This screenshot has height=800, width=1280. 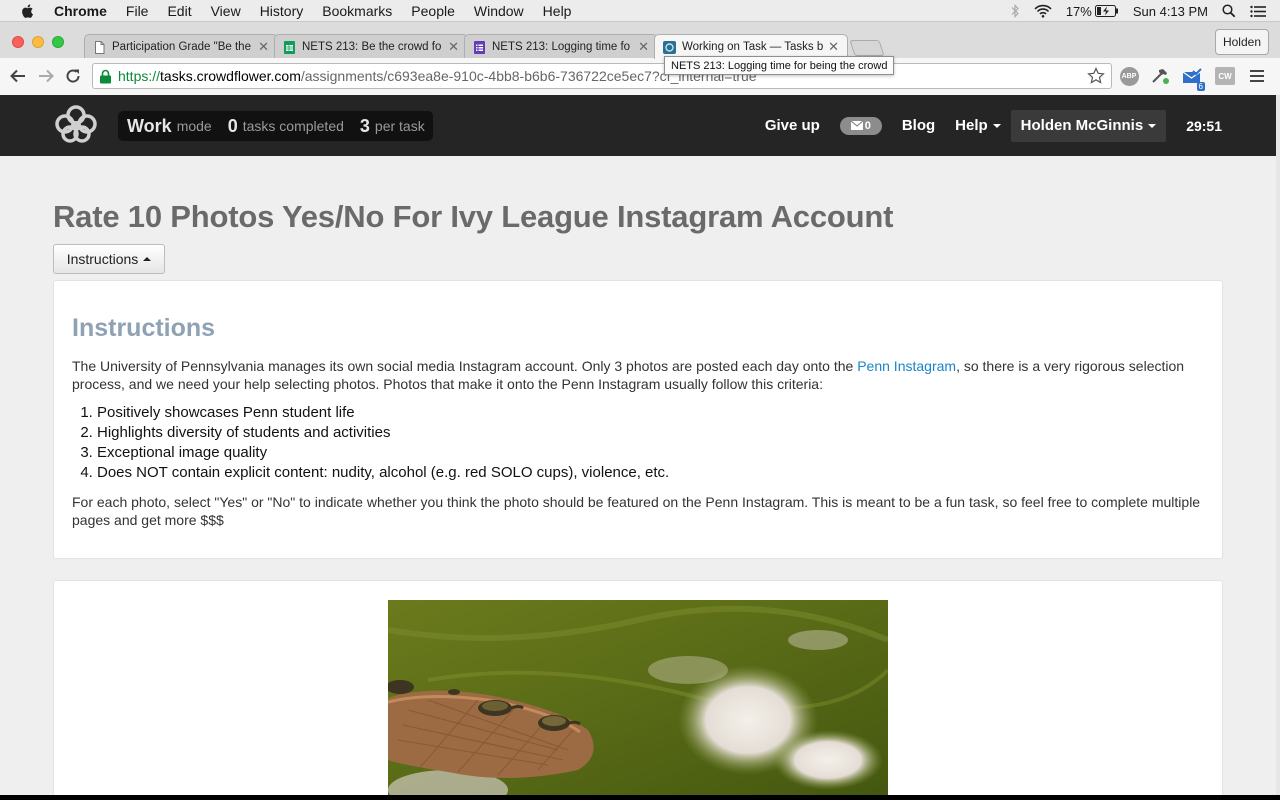 I want to click on chevron-up-icon, so click(x=147, y=259).